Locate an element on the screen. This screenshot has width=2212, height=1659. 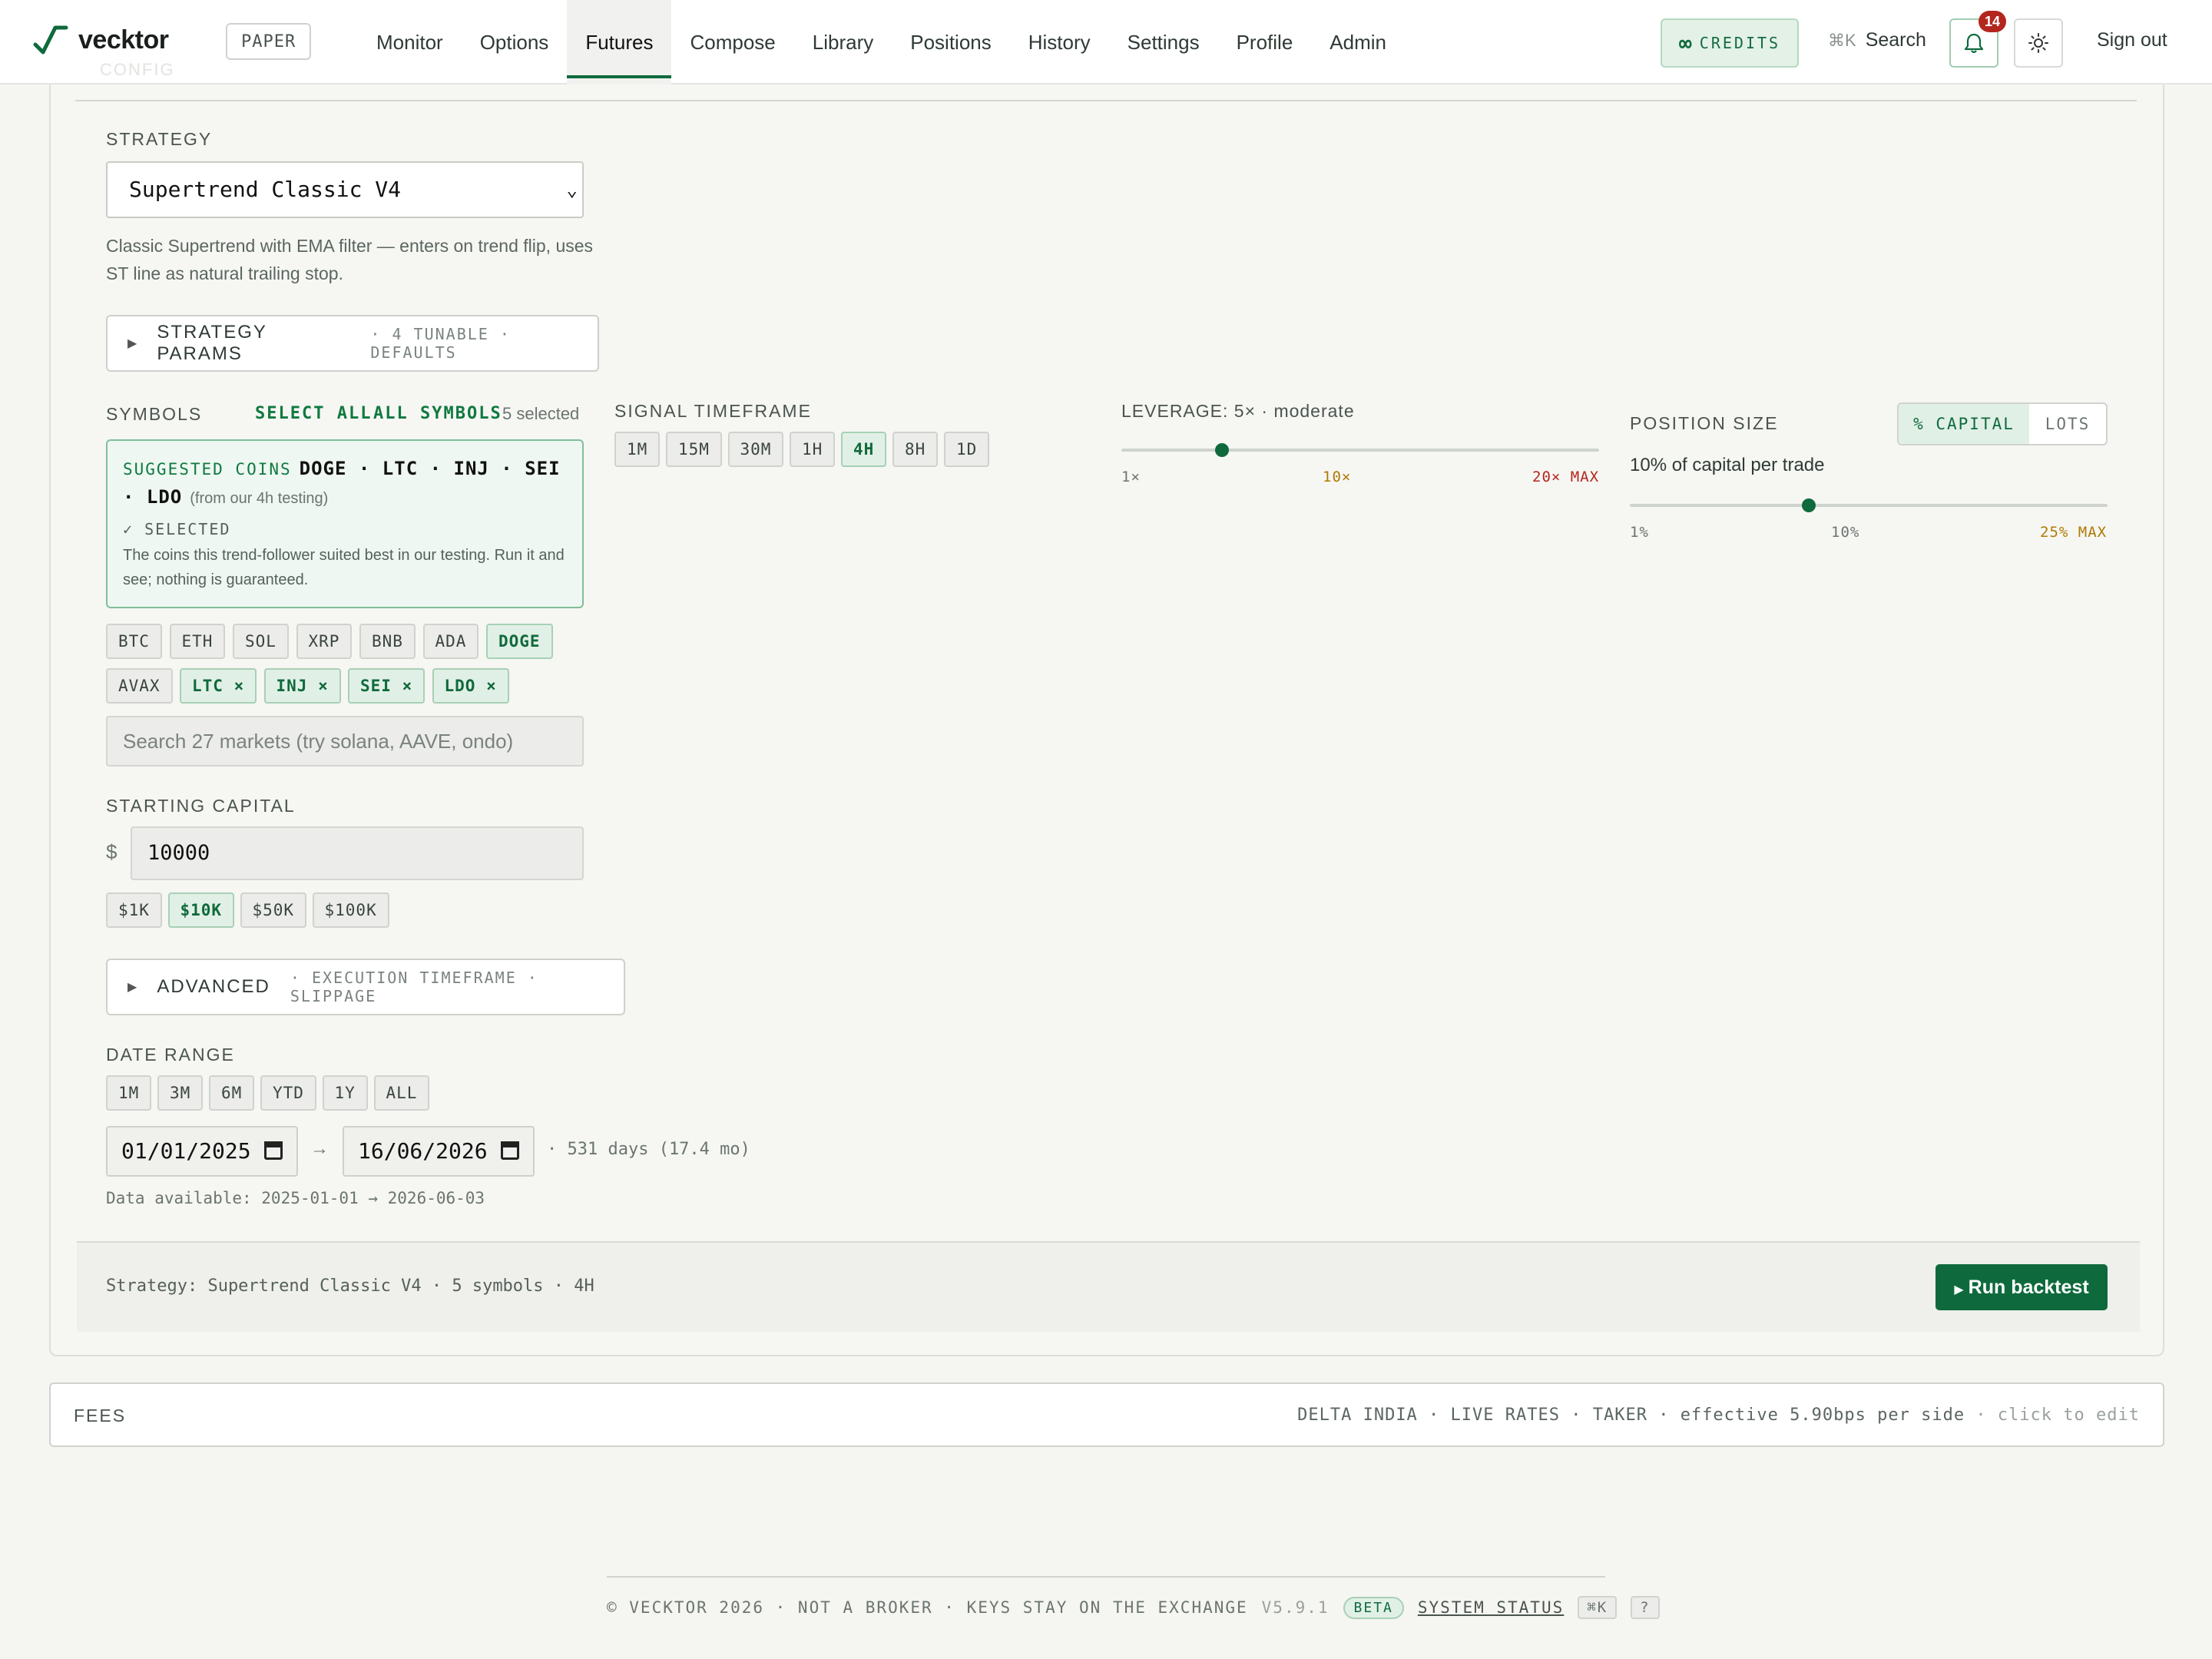
infinity-icon: ∞ is located at coordinates (1685, 43).